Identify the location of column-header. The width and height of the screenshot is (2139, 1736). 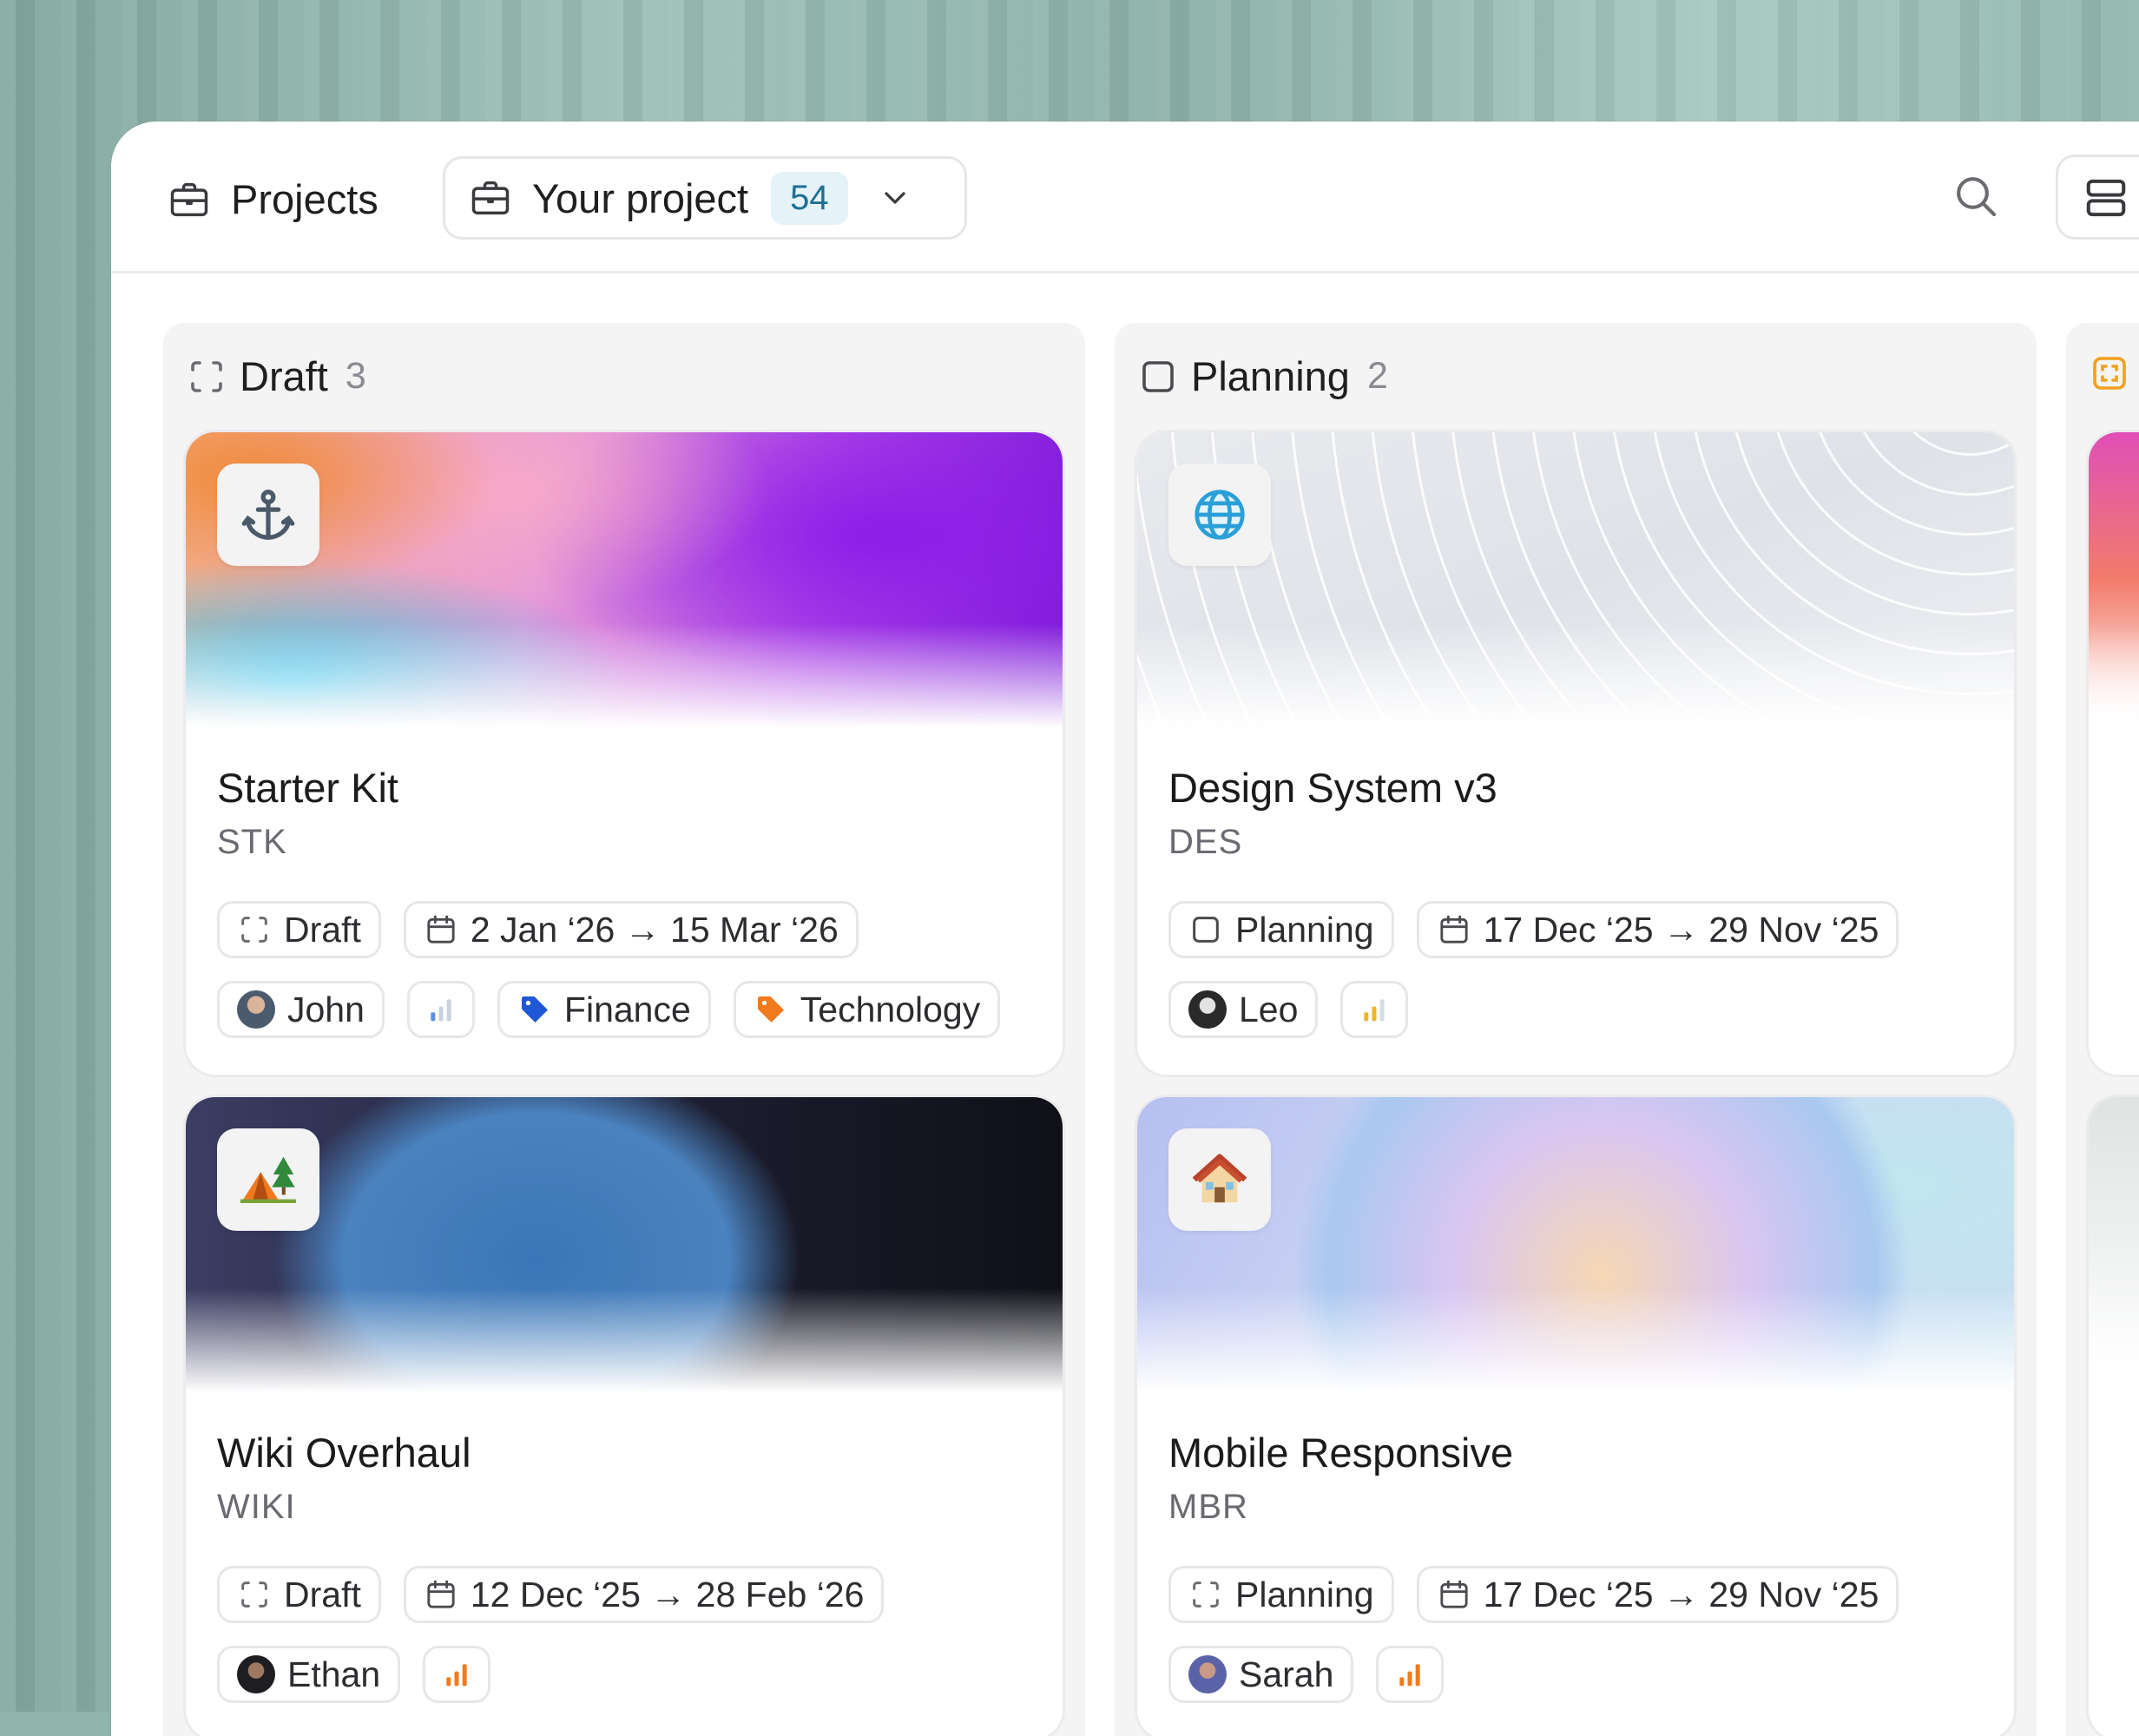
(2109, 373).